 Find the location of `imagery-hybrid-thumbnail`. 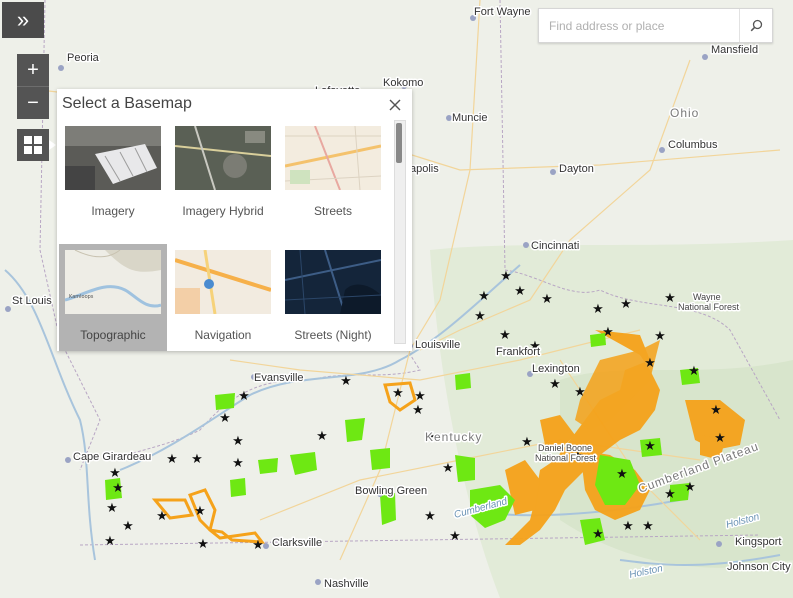

imagery-hybrid-thumbnail is located at coordinates (223, 158).